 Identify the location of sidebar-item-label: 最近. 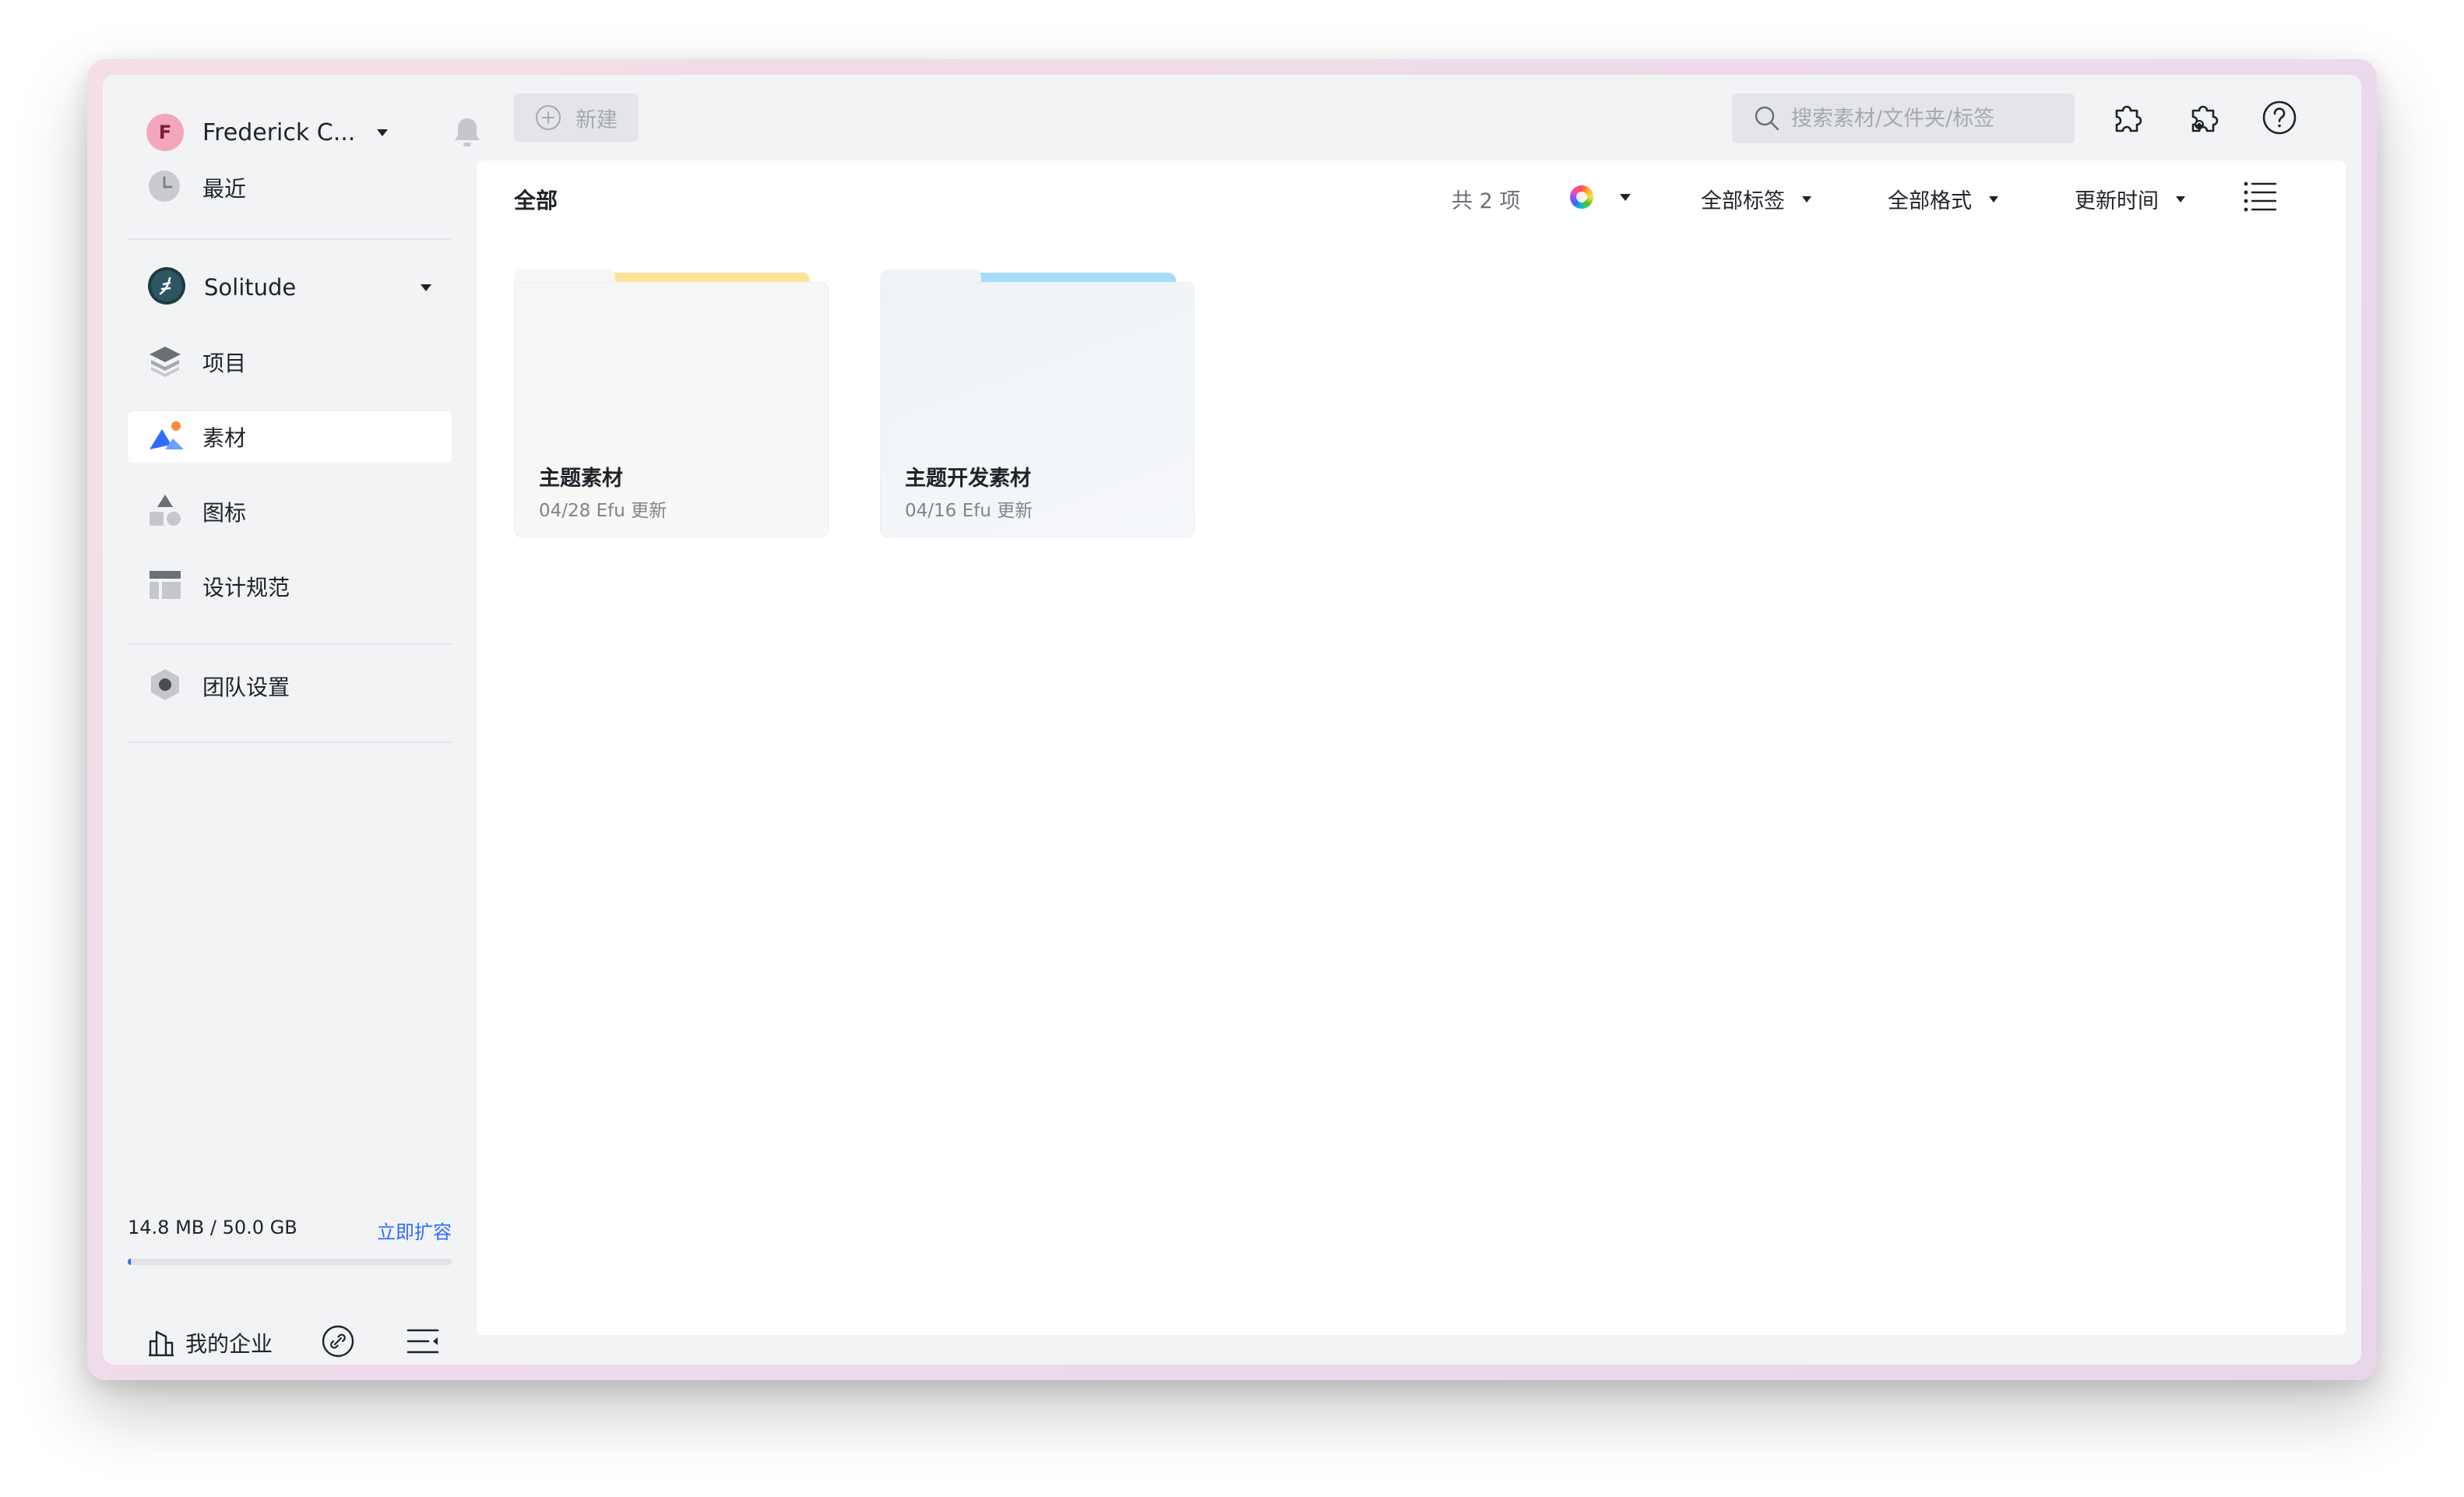
(225, 189).